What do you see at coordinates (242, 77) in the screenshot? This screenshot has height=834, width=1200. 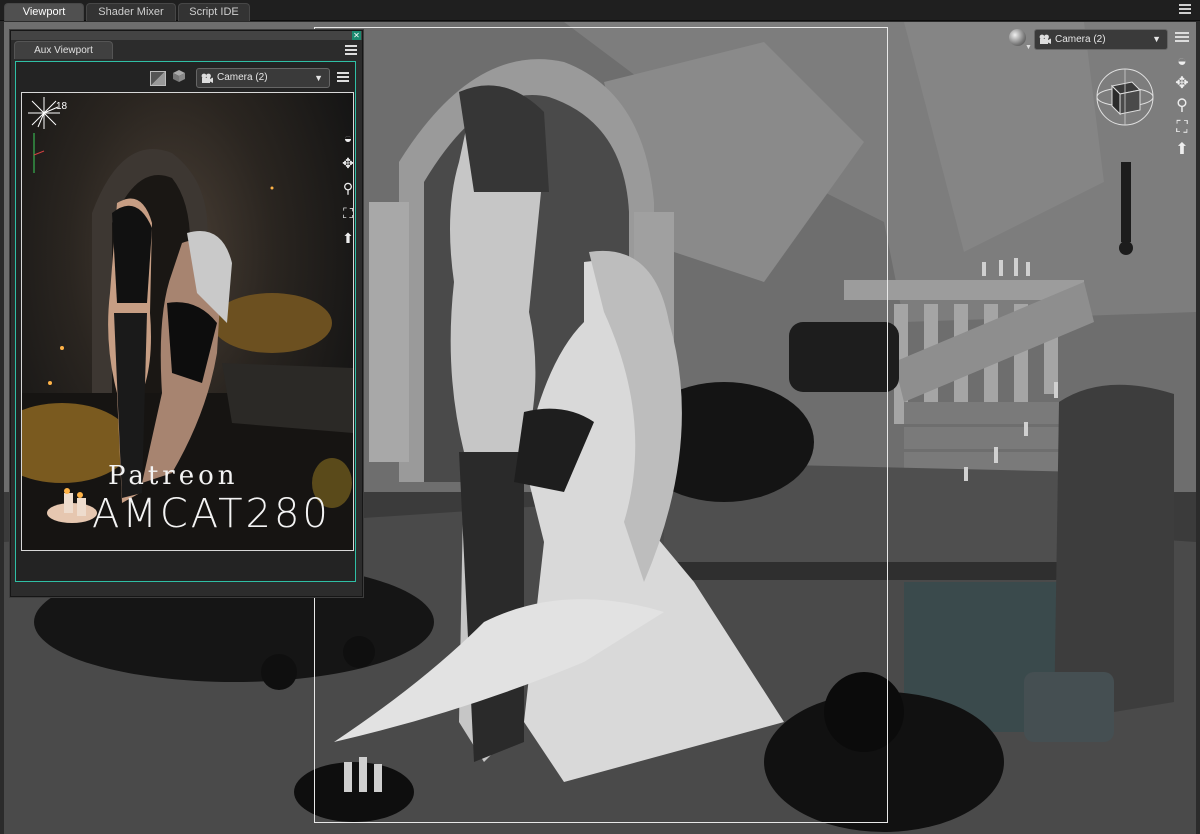 I see `aux-camera-label: Camera (2)` at bounding box center [242, 77].